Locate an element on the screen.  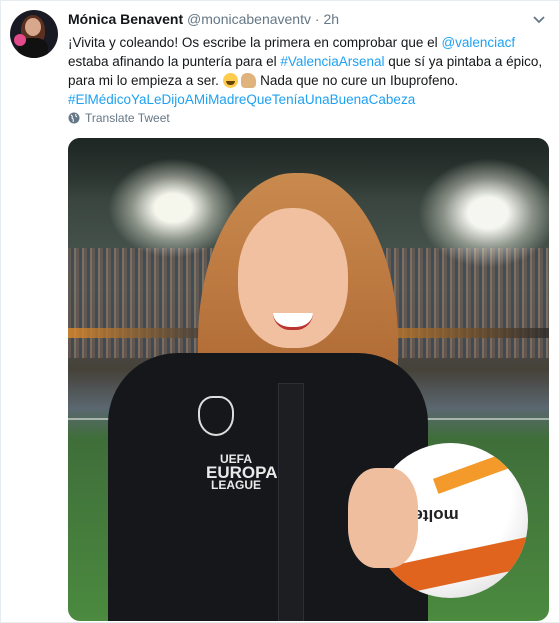
person-hand is located at coordinates (383, 518).